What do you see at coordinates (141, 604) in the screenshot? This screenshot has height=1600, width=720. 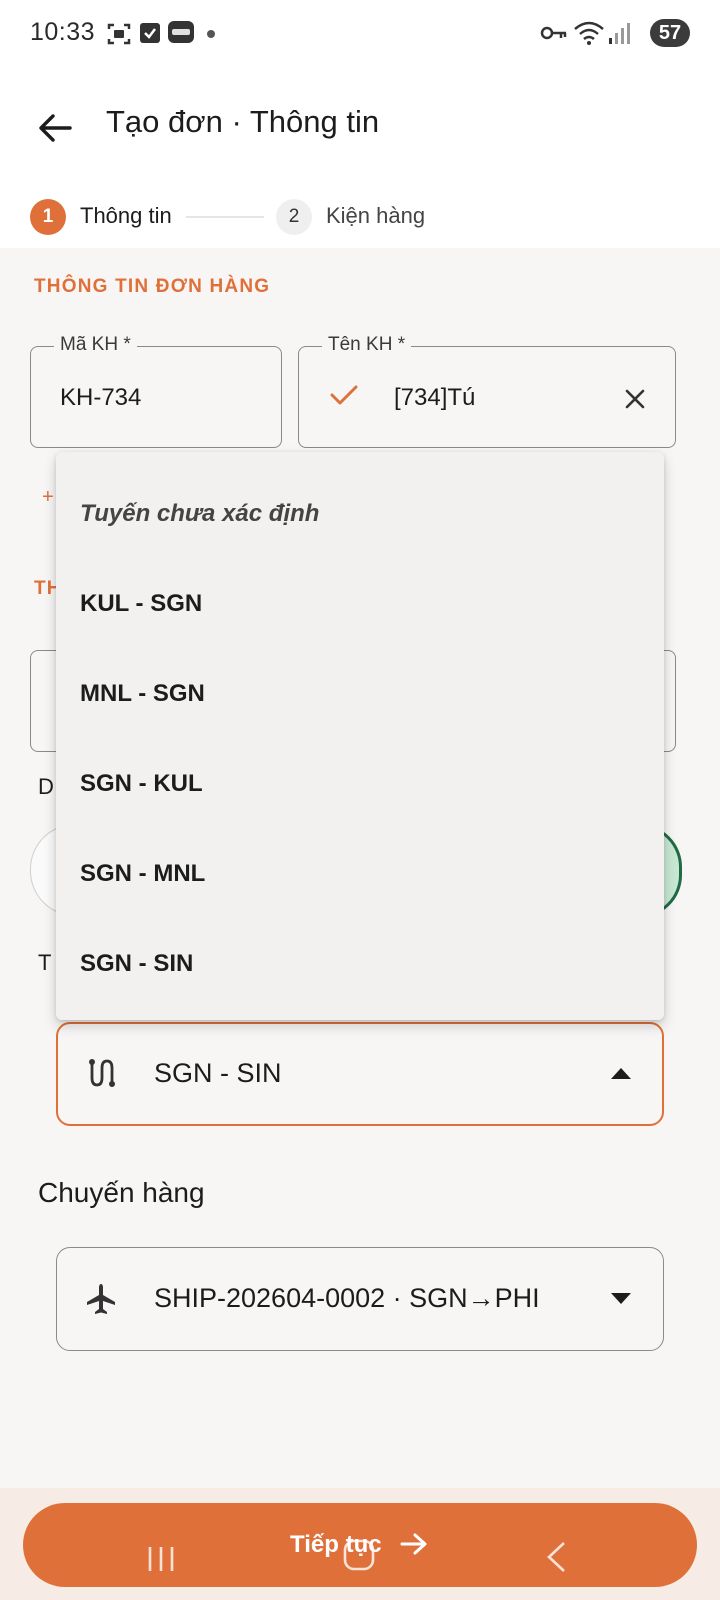 I see `route-option-kul-sgn: KUL - SGN` at bounding box center [141, 604].